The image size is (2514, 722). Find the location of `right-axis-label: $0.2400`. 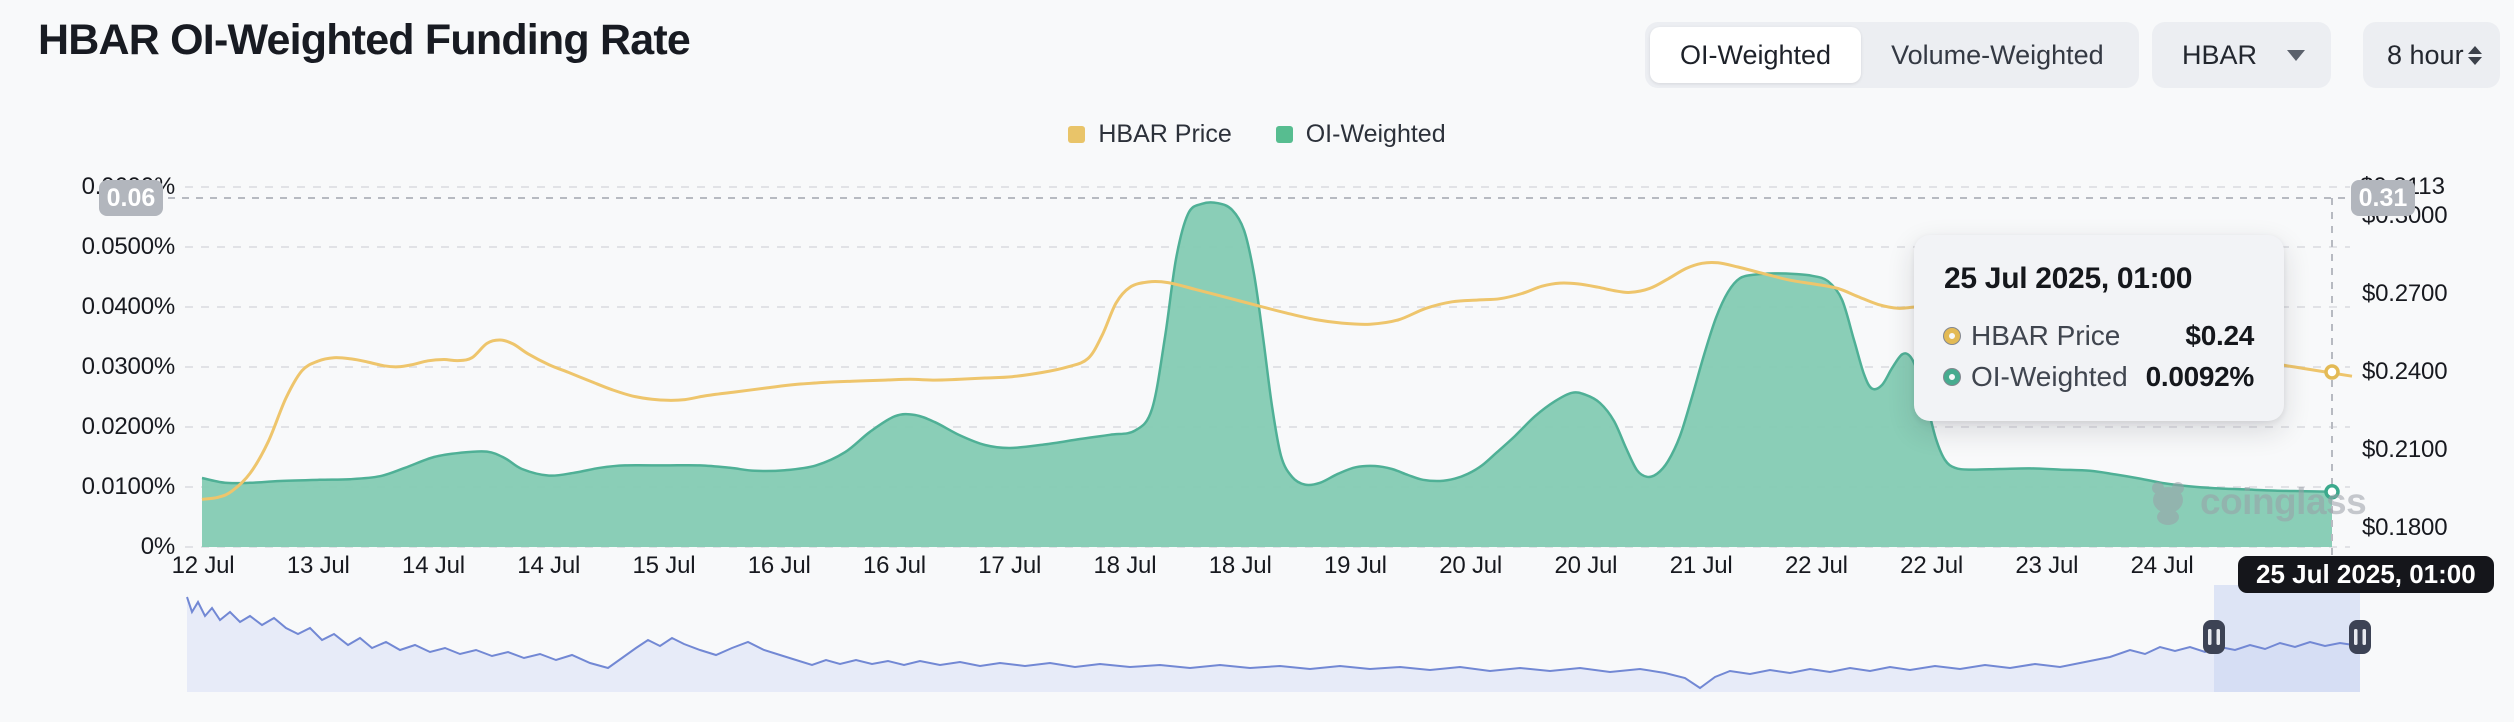

right-axis-label: $0.2400 is located at coordinates (2405, 371).